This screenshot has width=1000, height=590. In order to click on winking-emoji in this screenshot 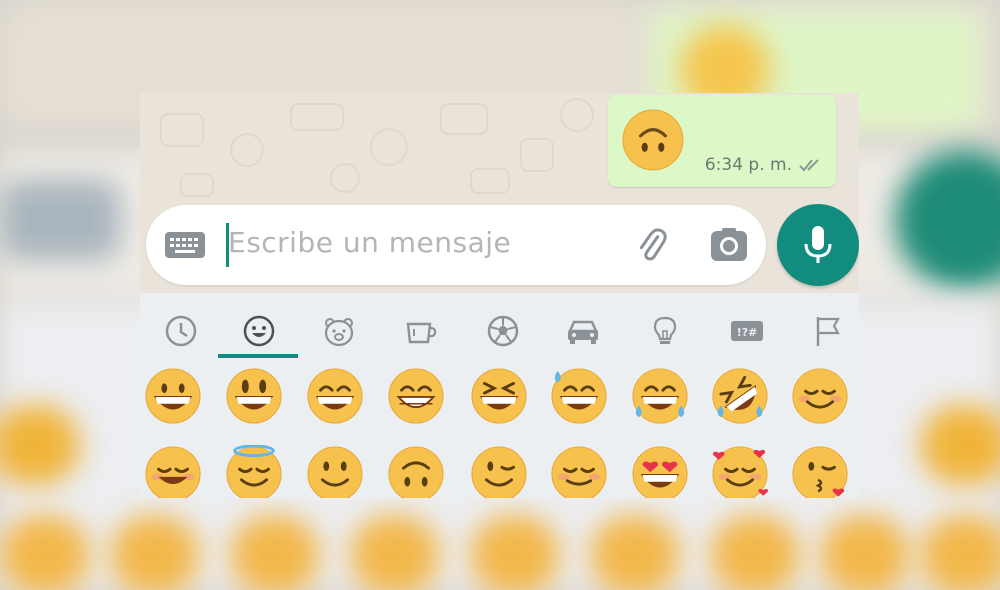, I will do `click(499, 471)`.